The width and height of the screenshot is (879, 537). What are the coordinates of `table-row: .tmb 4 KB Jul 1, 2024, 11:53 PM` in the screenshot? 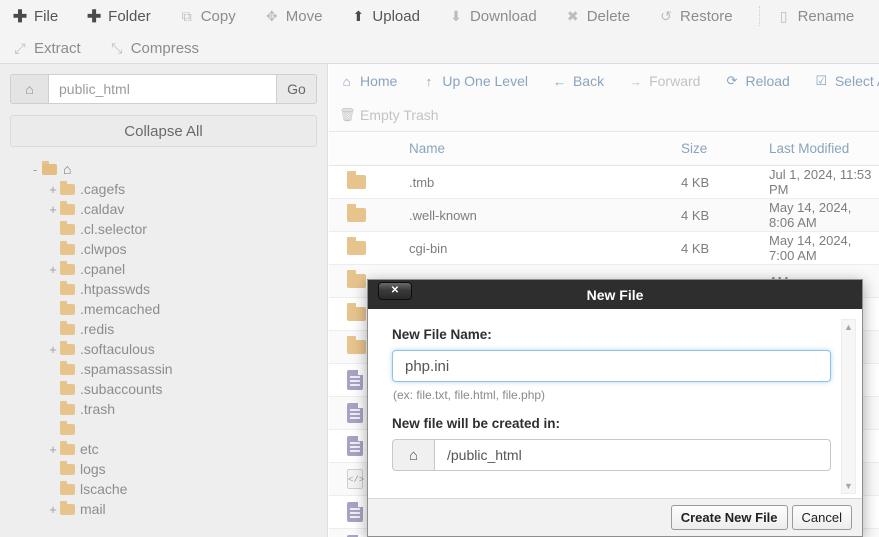 It's located at (604, 182).